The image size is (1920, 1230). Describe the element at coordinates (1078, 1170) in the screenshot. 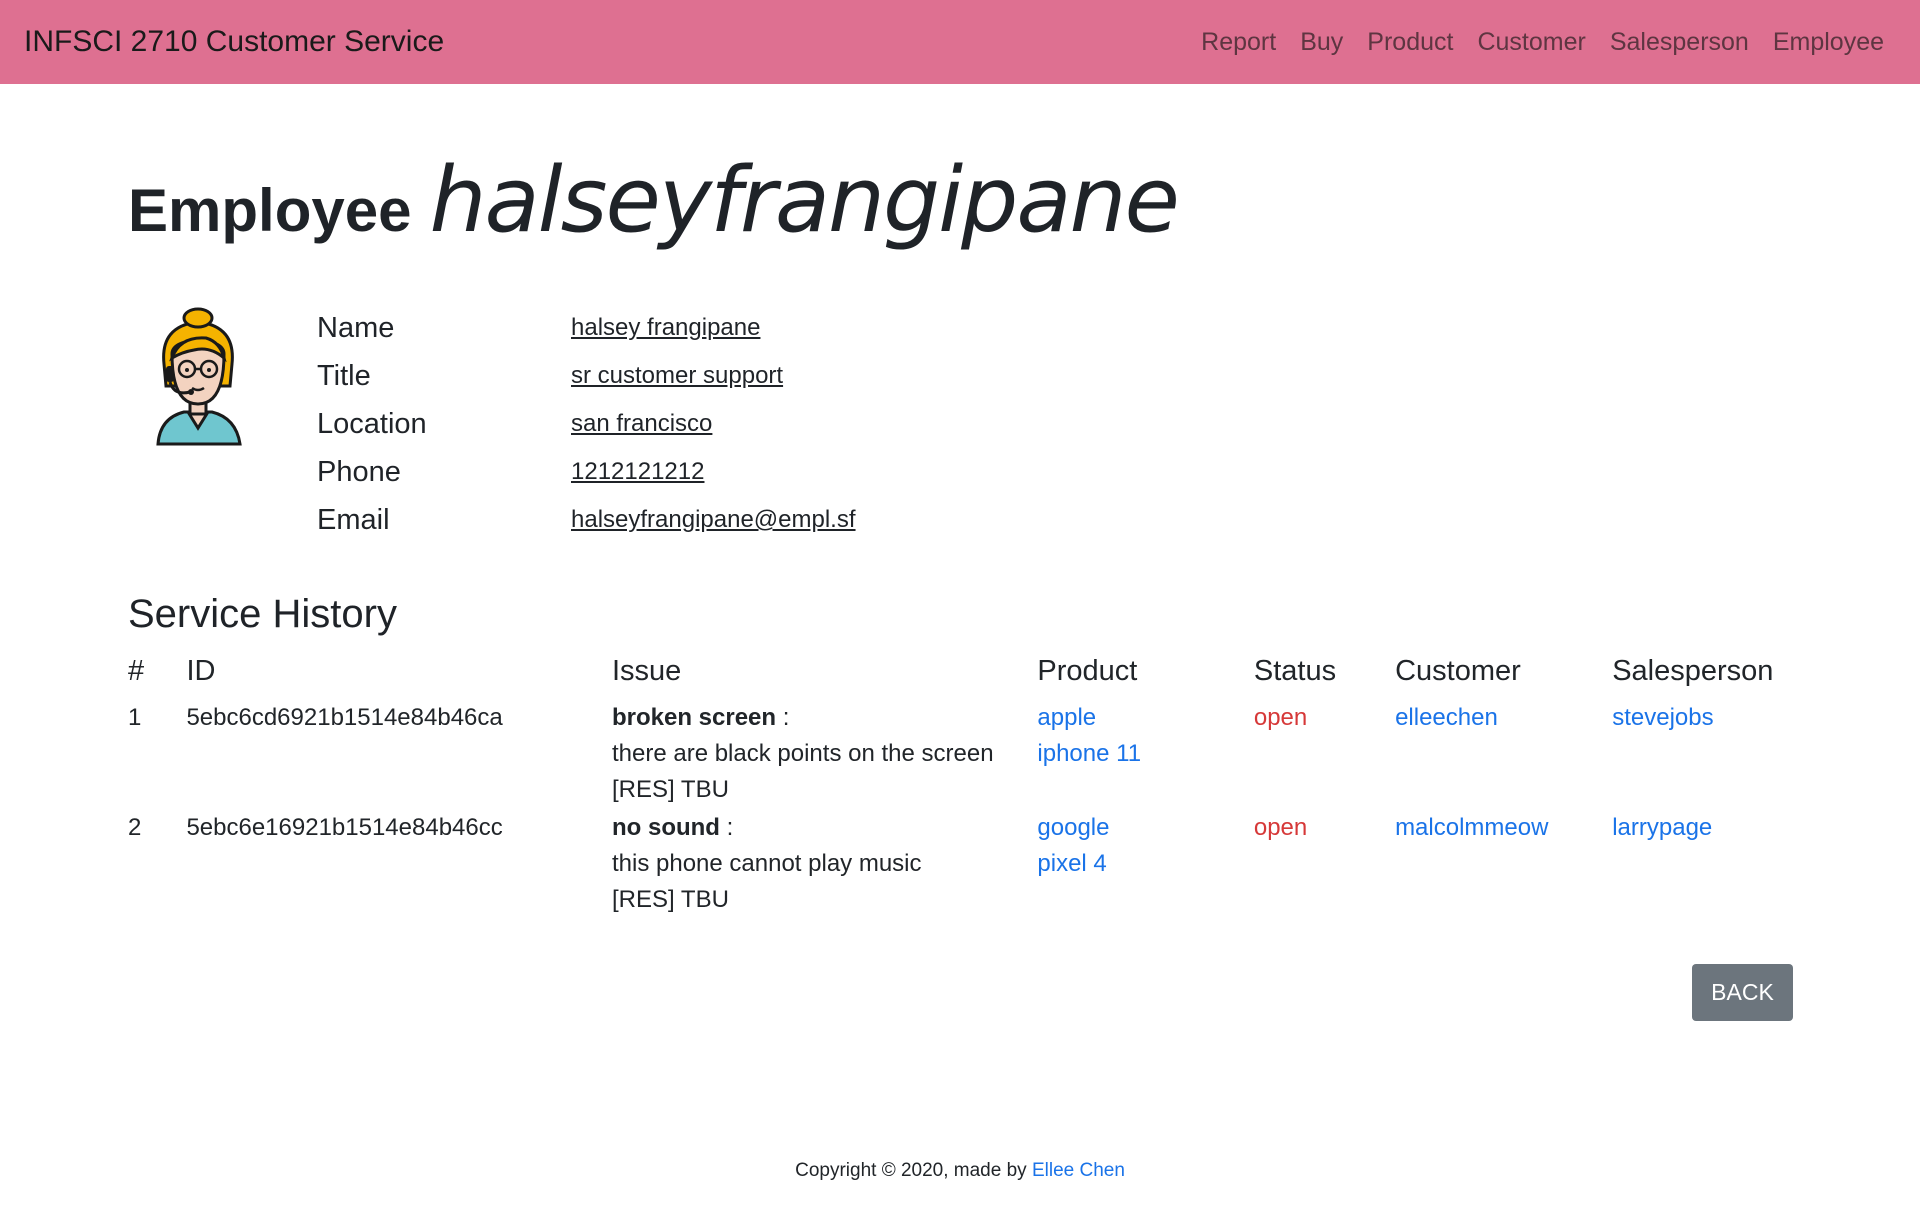

I see `footer-author-link: Ellee Chen` at that location.